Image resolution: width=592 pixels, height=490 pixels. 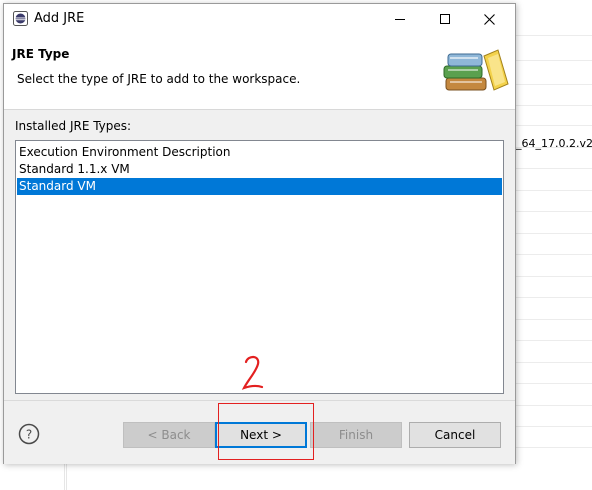 I want to click on minimize-icon, so click(x=399, y=19).